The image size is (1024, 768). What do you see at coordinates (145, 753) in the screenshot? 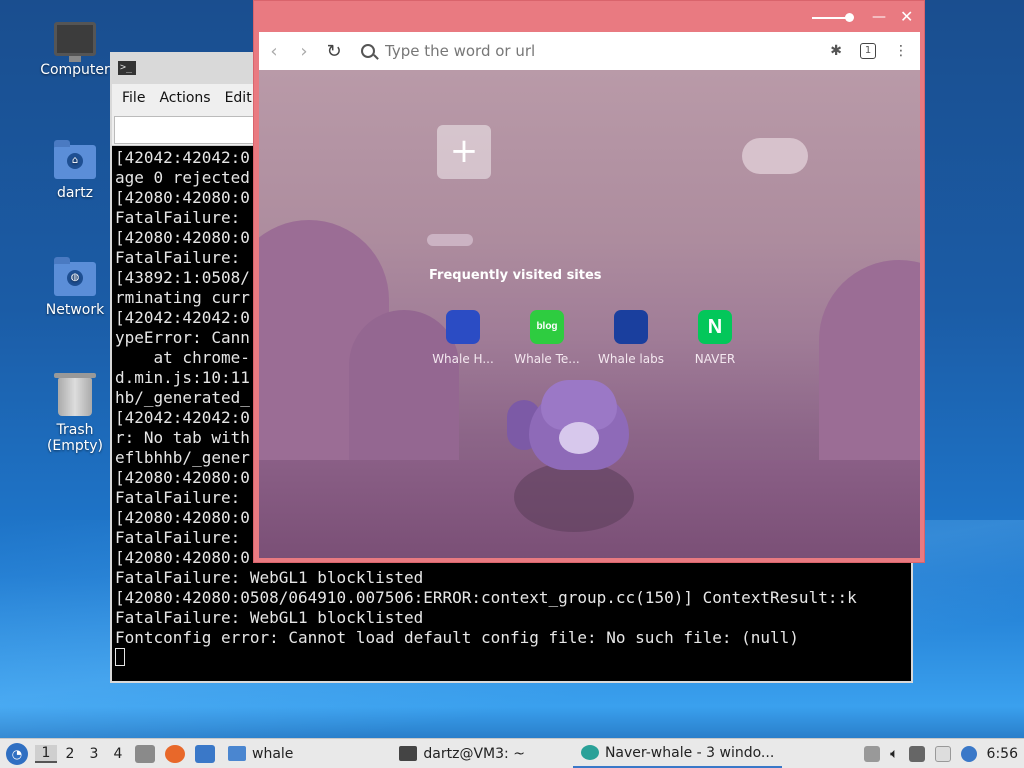
I see `file-manager-launcher-icon` at bounding box center [145, 753].